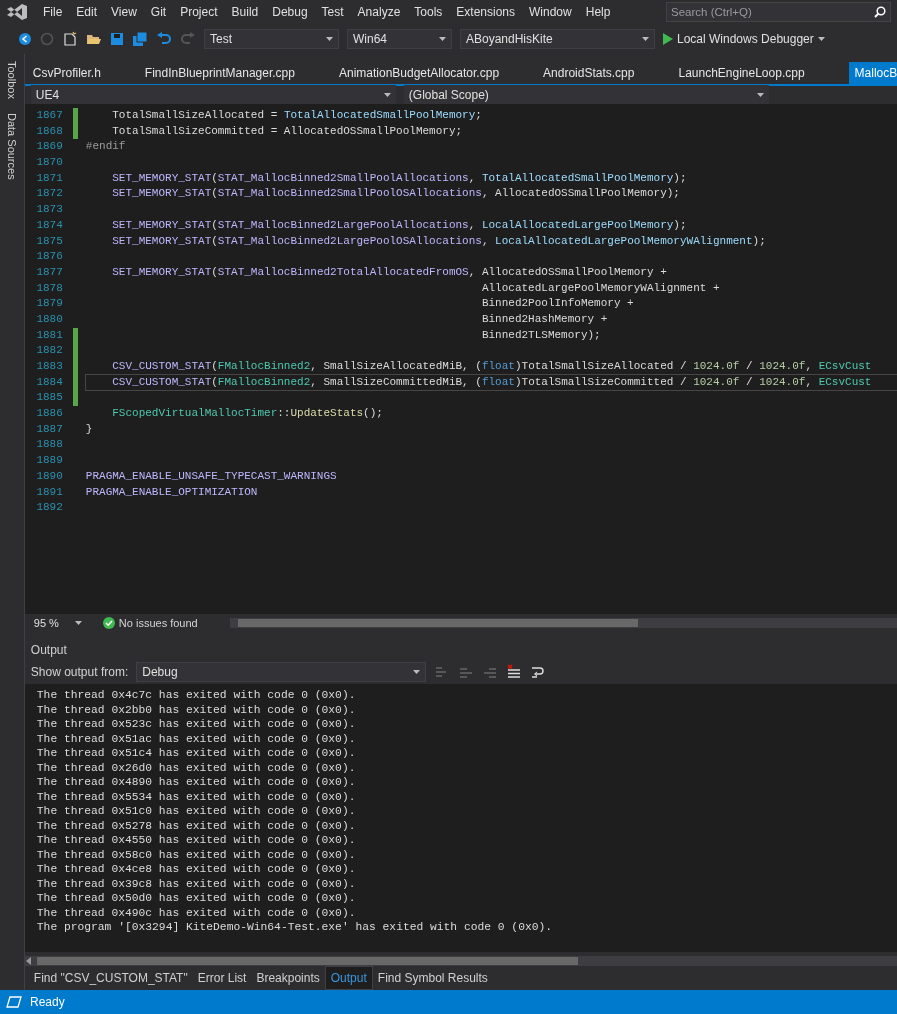 This screenshot has width=897, height=1014. What do you see at coordinates (199, 12) in the screenshot?
I see `menu-item: Project` at bounding box center [199, 12].